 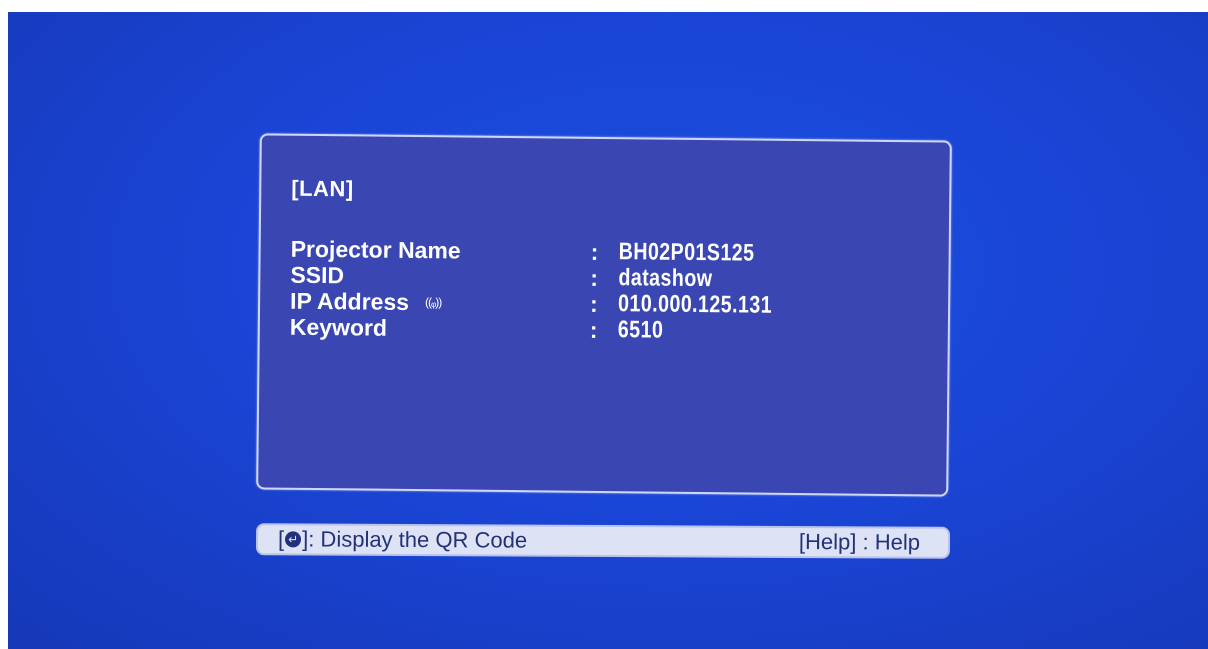 I want to click on keyword-label: Keyword, so click(x=338, y=327).